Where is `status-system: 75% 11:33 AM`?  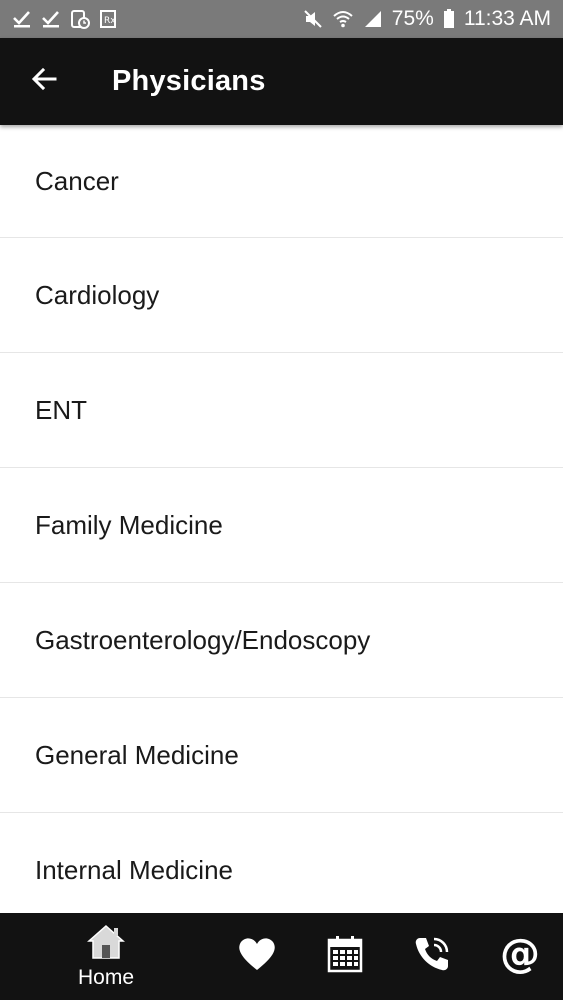 status-system: 75% 11:33 AM is located at coordinates (427, 19).